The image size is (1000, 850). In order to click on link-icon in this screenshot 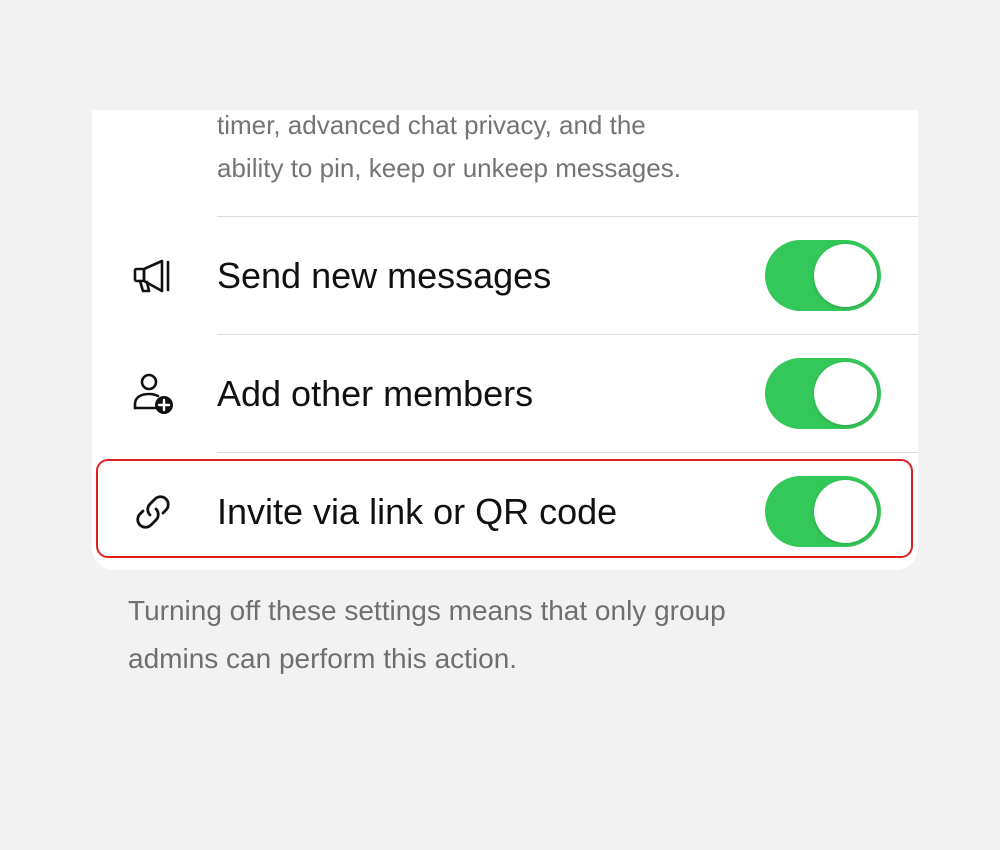, I will do `click(153, 512)`.